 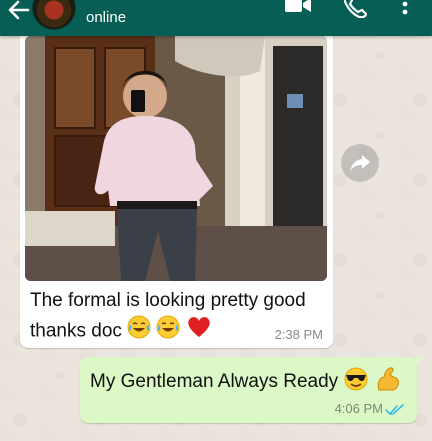 What do you see at coordinates (298, 8) in the screenshot?
I see `video-call-icon` at bounding box center [298, 8].